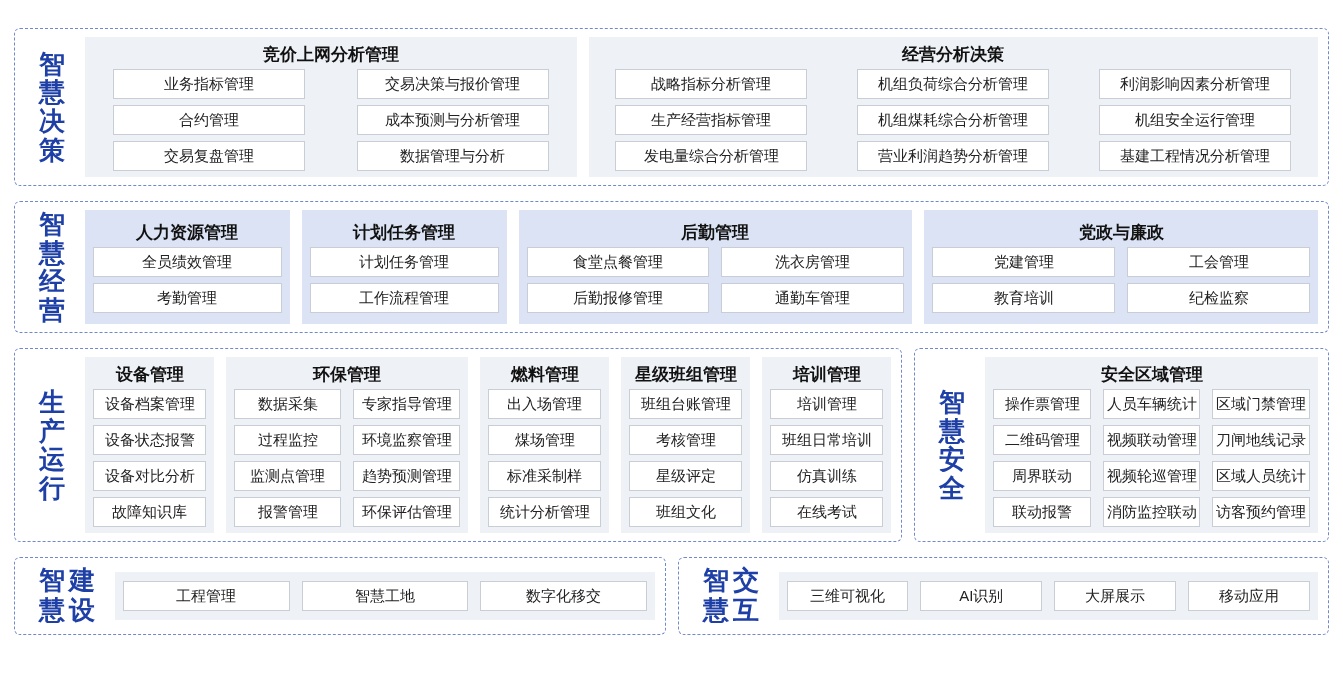  I want to click on function-item: 数据管理与分析, so click(452, 156).